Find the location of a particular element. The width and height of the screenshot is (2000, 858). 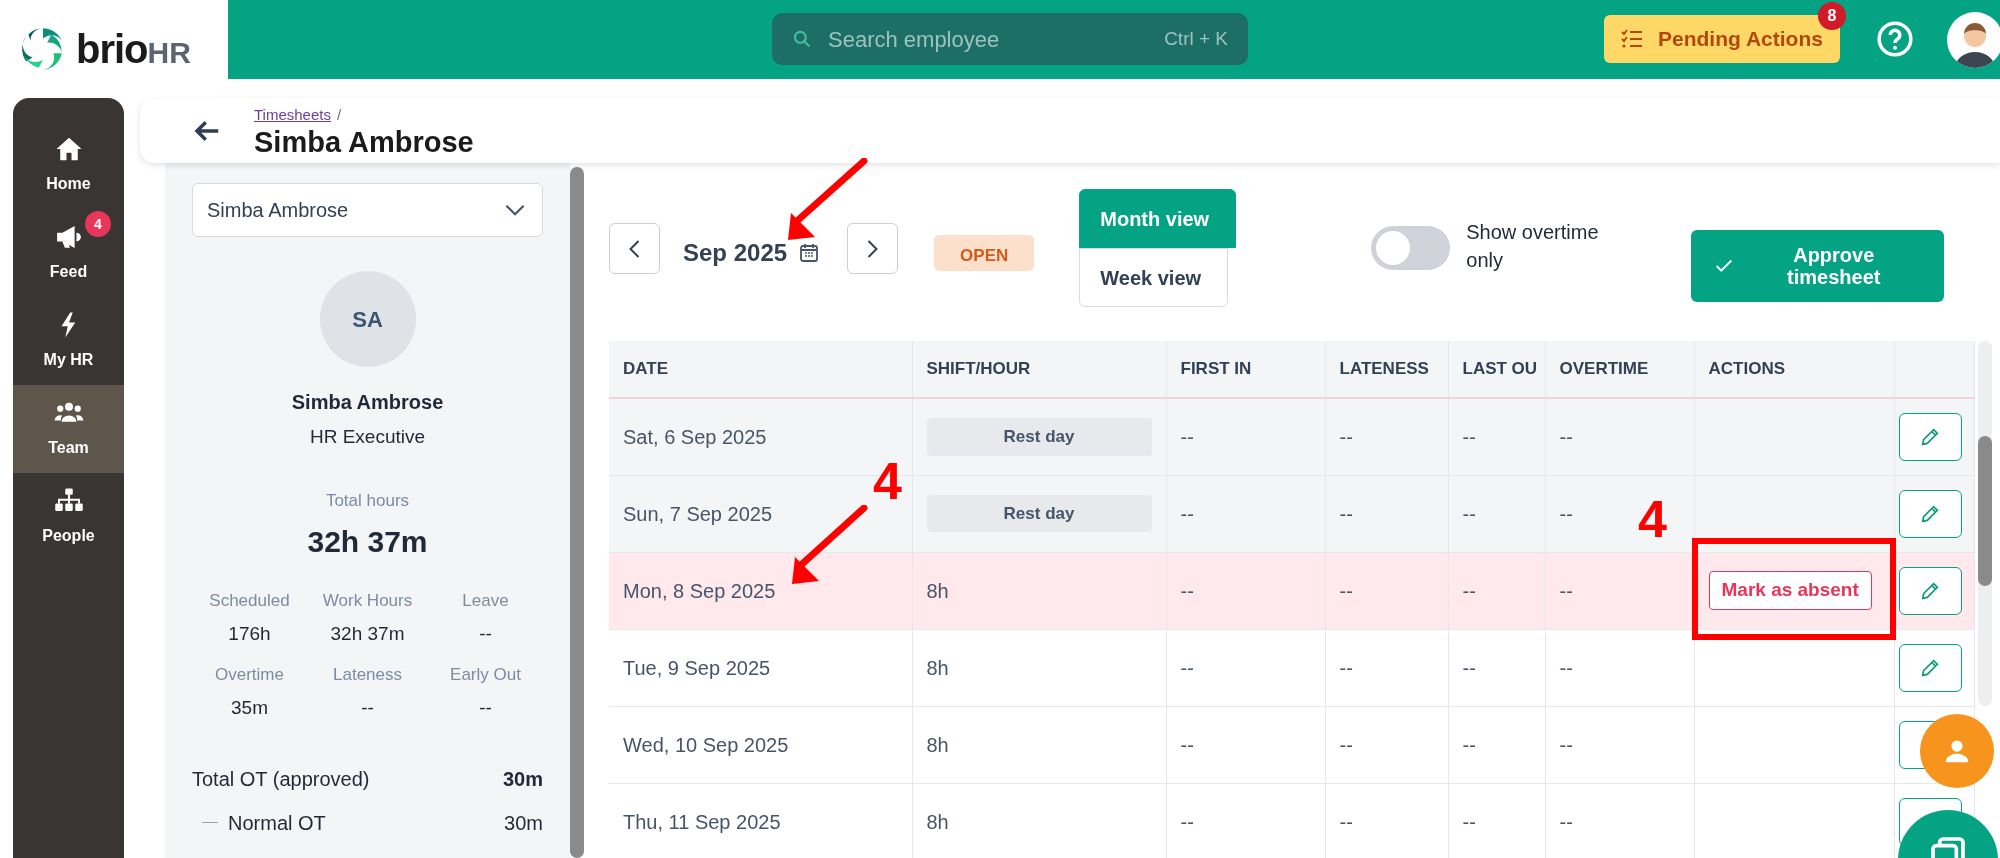

column-header: OVERTIME is located at coordinates (1619, 369).